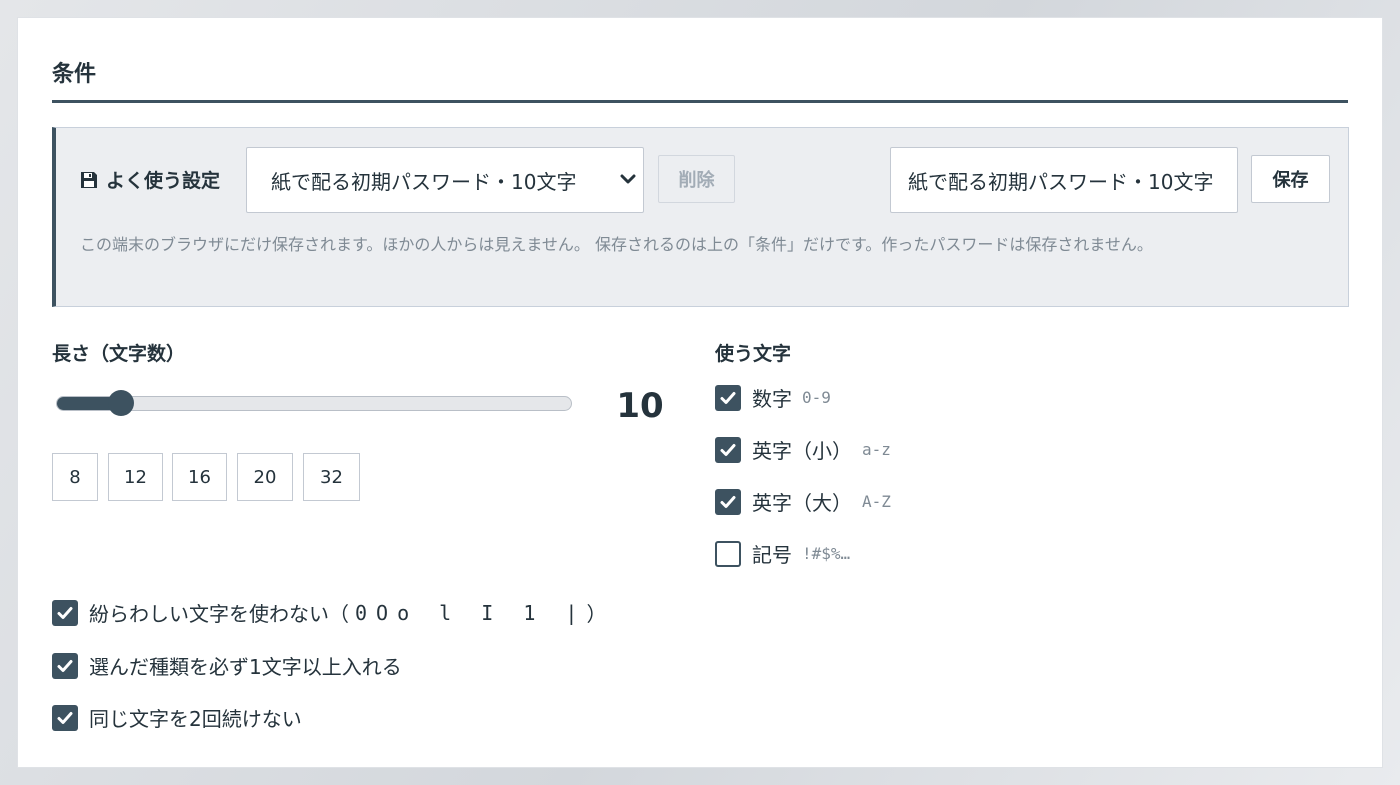 This screenshot has height=785, width=1400. I want to click on preset-select-value: 紙で配る初期パスワード・10文字, so click(424, 181).